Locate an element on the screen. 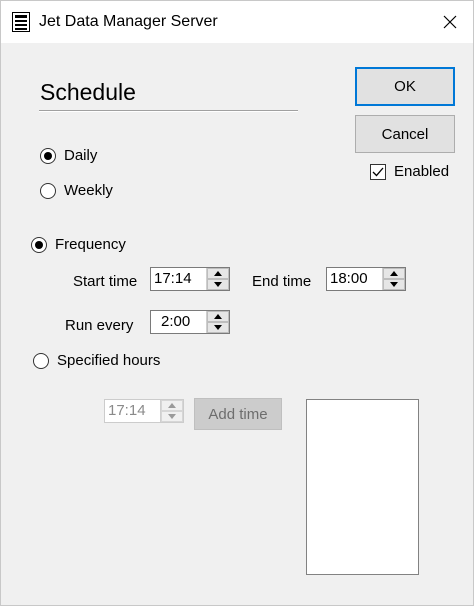 The height and width of the screenshot is (606, 474). page-title: Schedule is located at coordinates (88, 92).